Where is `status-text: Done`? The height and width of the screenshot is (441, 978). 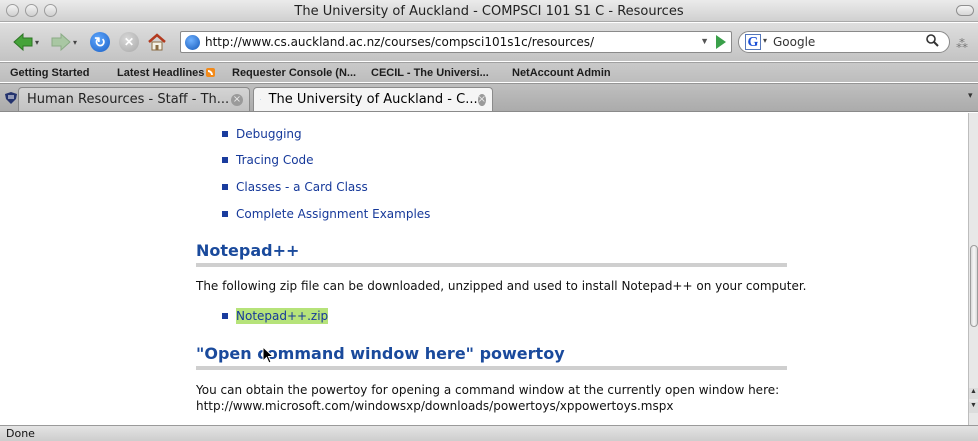
status-text: Done is located at coordinates (20, 433).